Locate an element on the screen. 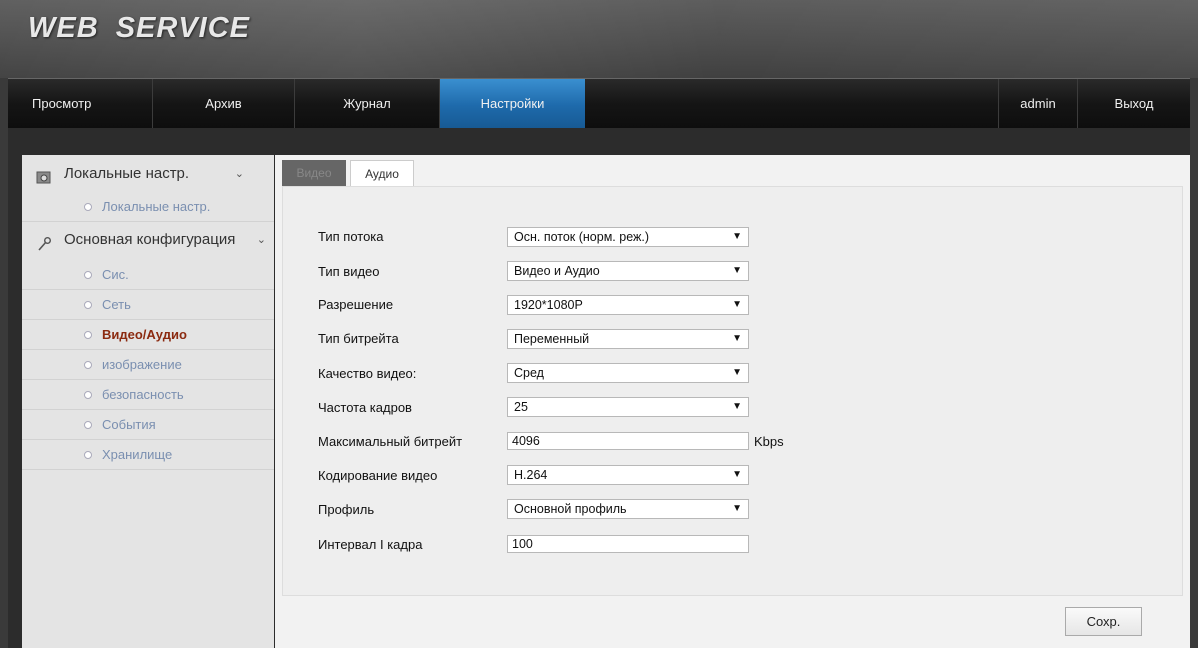 This screenshot has height=648, width=1198. stream-type-select: Осн. поток (норм. реж.) ▼ is located at coordinates (628, 237).